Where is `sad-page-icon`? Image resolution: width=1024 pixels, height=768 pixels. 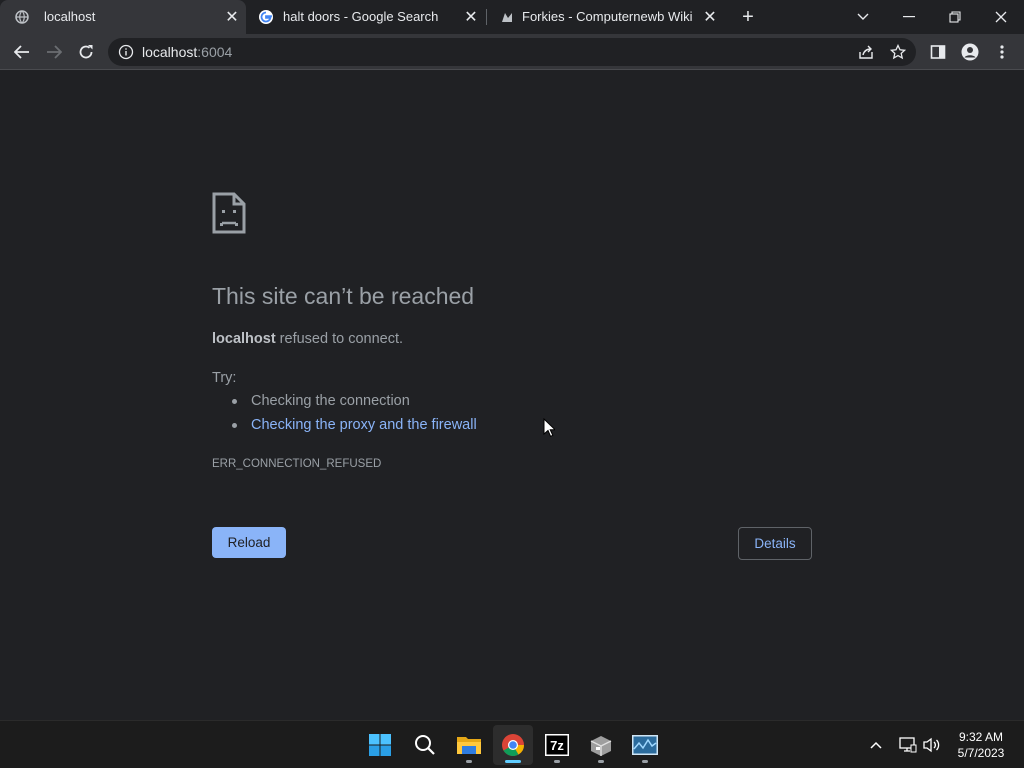
sad-page-icon is located at coordinates (229, 215).